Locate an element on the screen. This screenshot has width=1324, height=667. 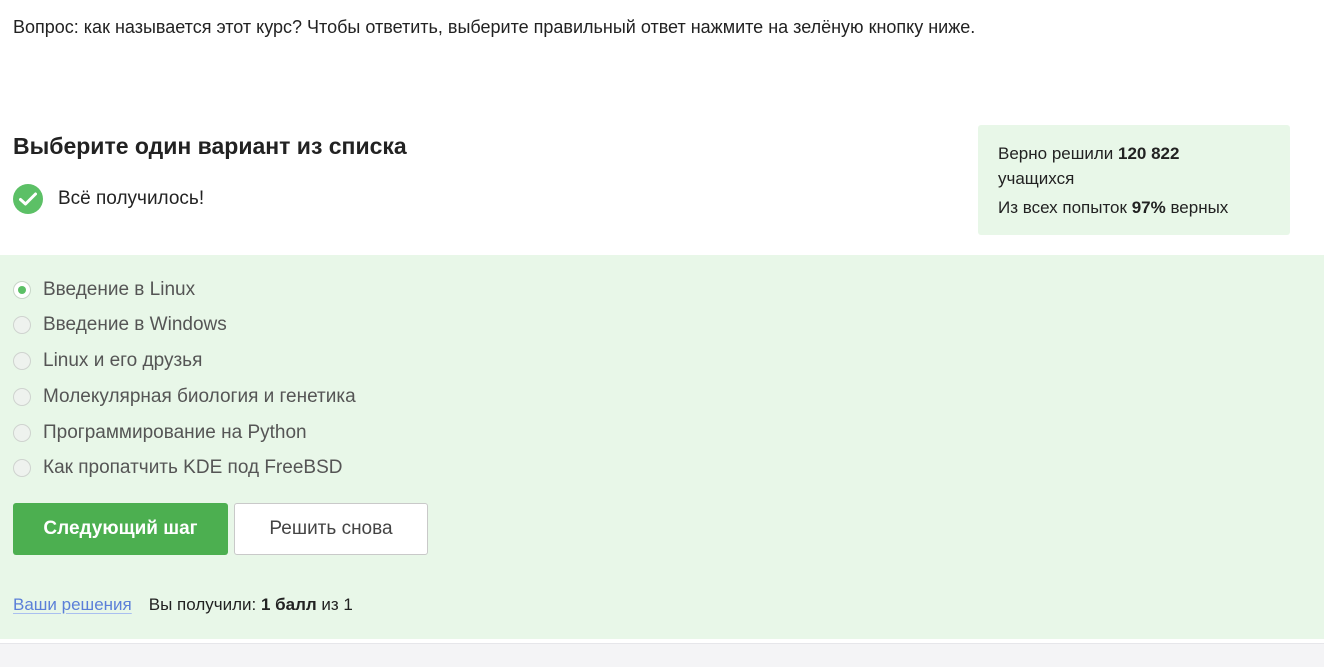
option-5: Программирование на Python is located at coordinates (160, 433).